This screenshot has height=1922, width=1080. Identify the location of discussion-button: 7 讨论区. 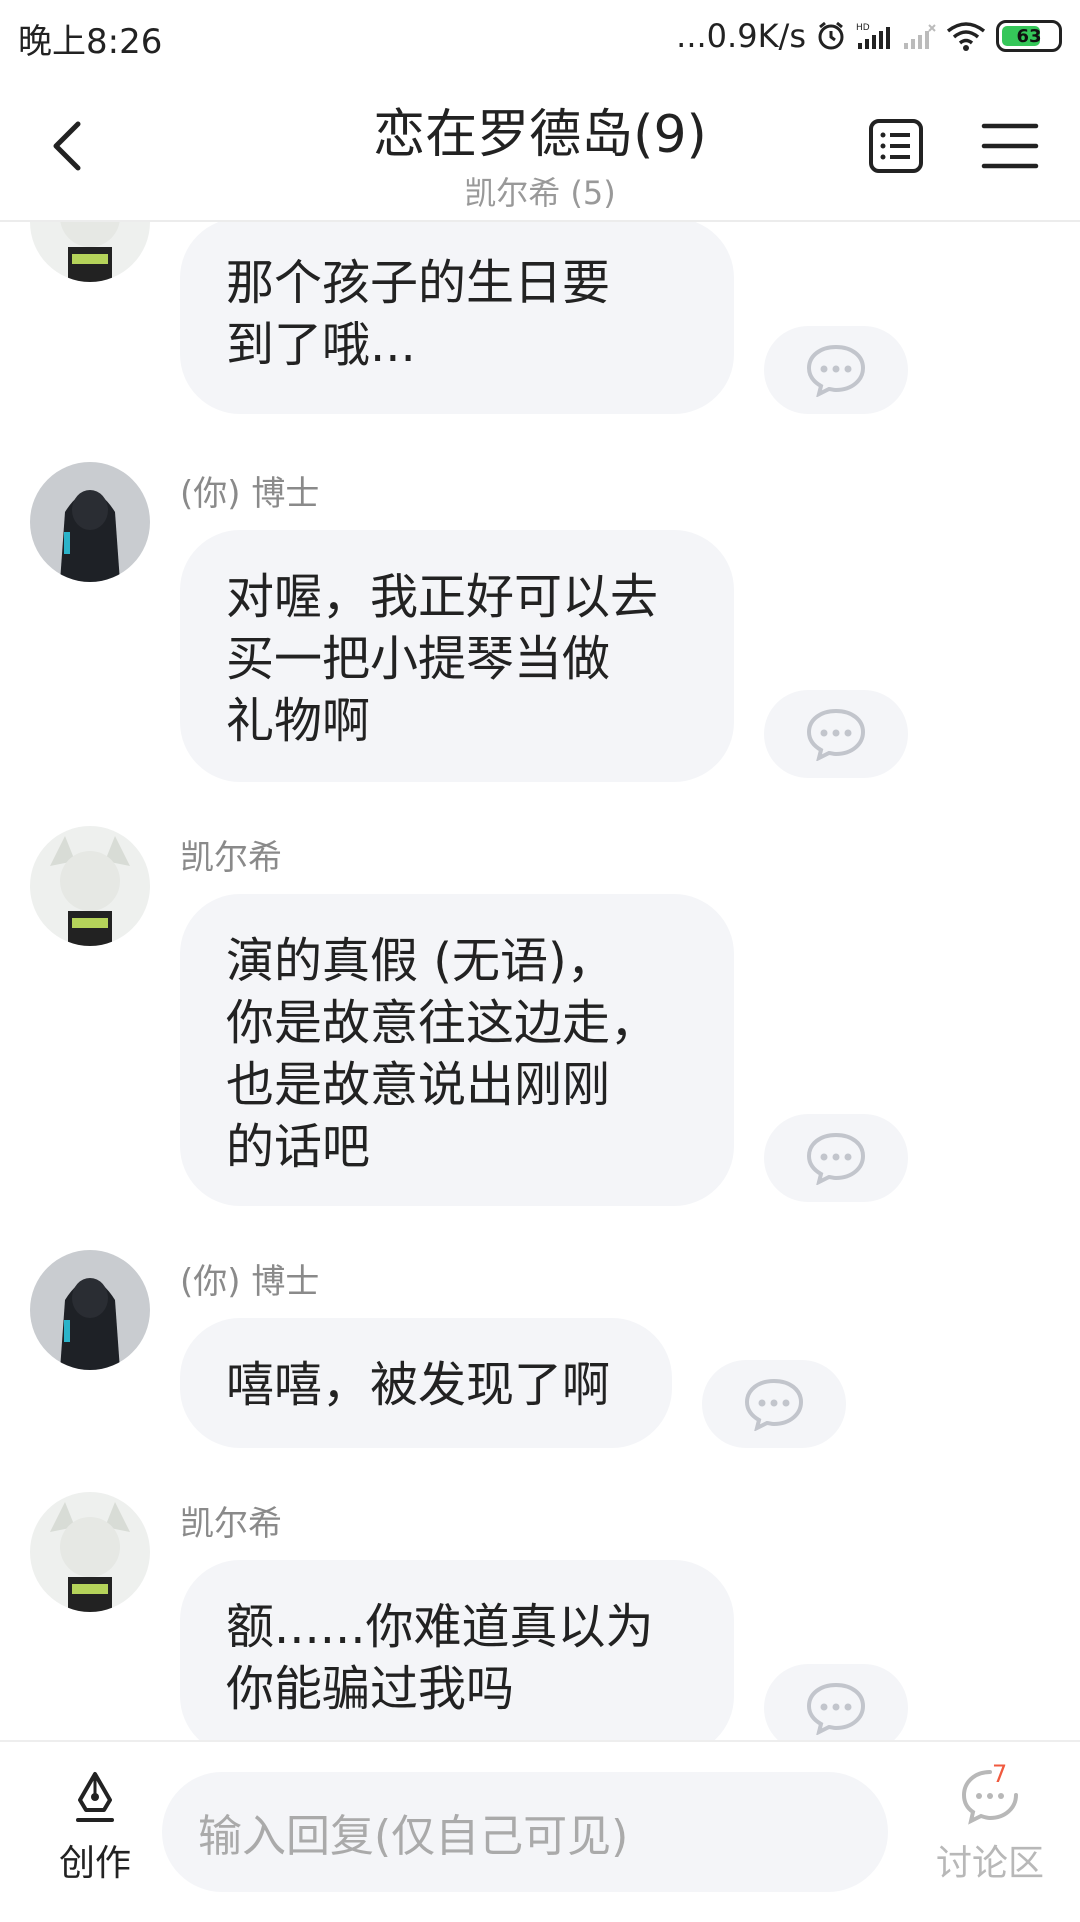
(990, 1823).